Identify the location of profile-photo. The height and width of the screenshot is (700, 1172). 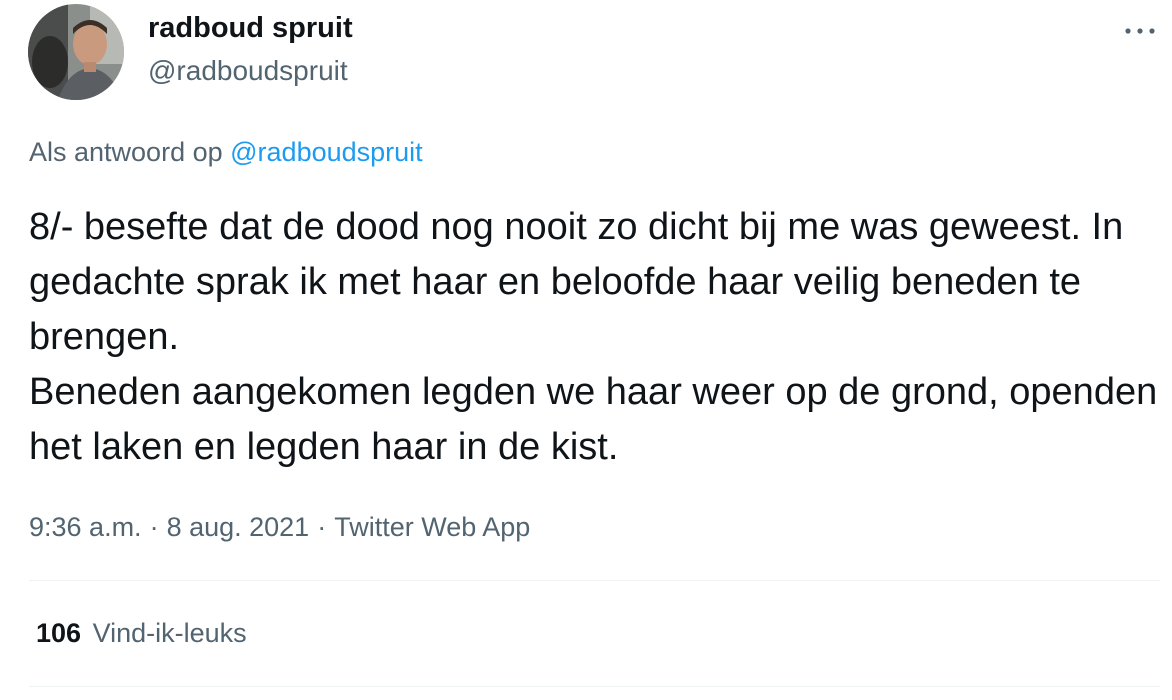
(76, 52).